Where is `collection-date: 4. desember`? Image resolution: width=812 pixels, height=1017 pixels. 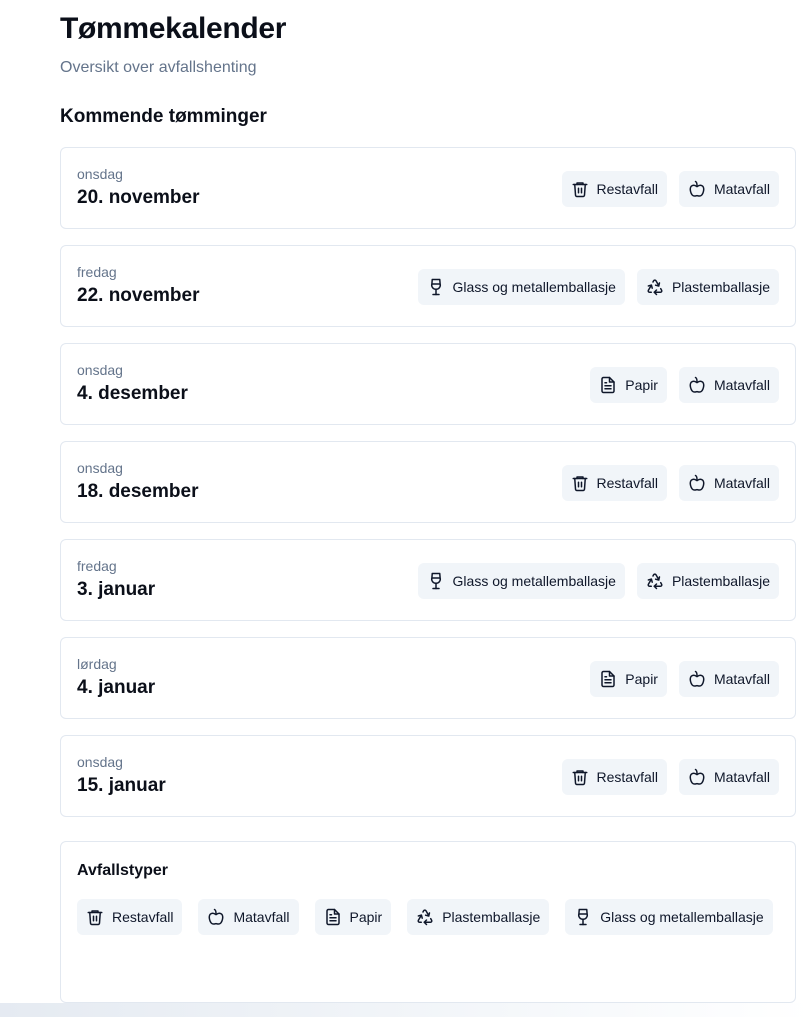
collection-date: 4. desember is located at coordinates (132, 393).